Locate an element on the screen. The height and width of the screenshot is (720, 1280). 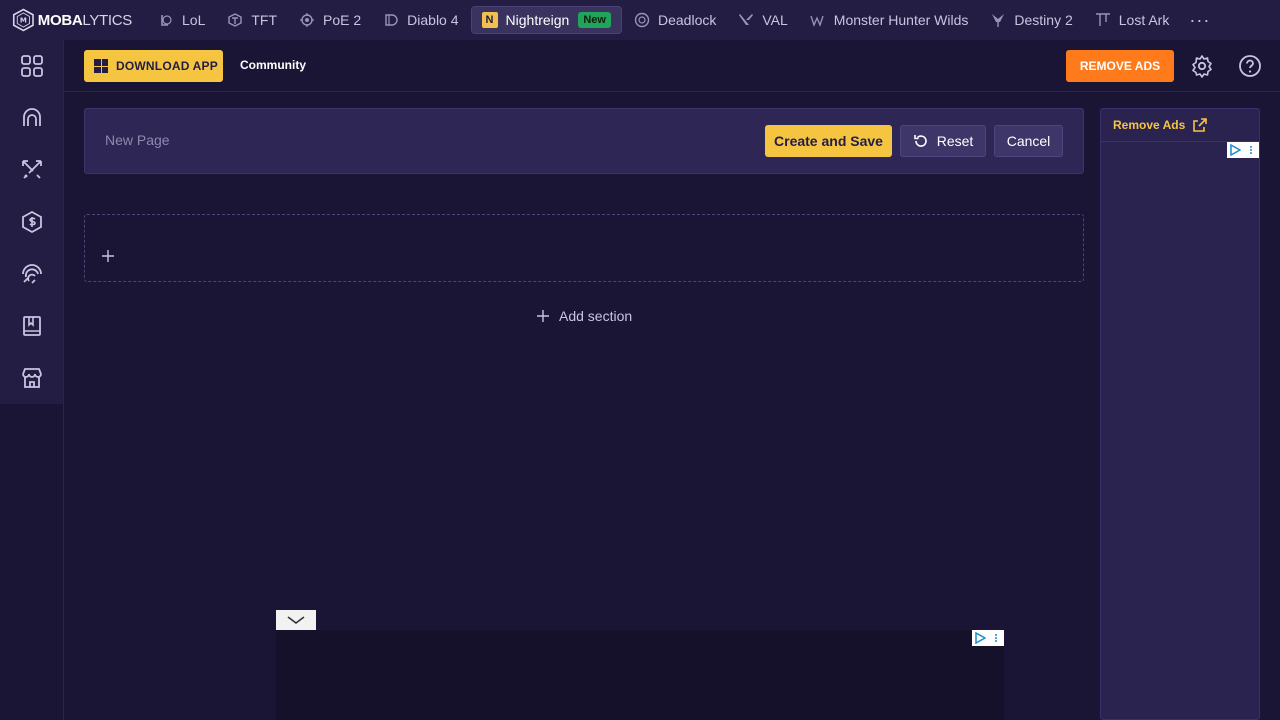
page-title-input is located at coordinates (355, 140).